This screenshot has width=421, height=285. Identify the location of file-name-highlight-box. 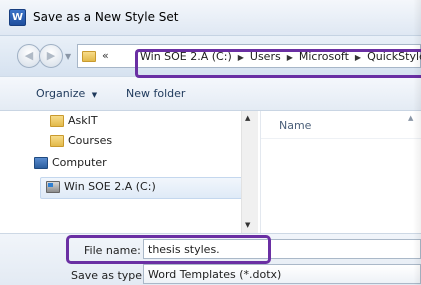
(168, 249).